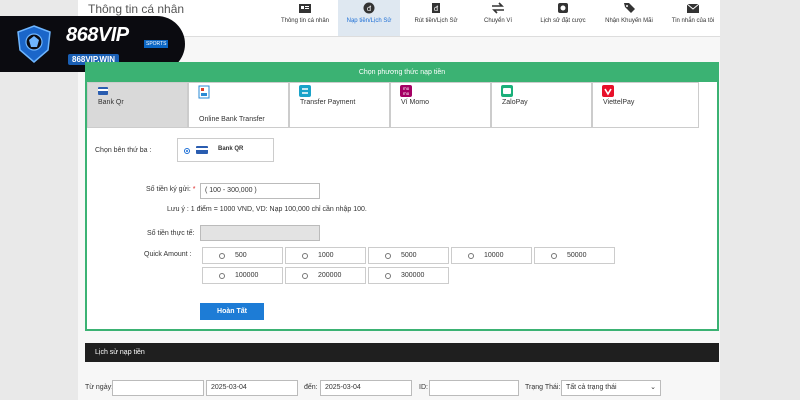 This screenshot has width=800, height=400. What do you see at coordinates (491, 255) in the screenshot?
I see `quick-amount-10000: 10000` at bounding box center [491, 255].